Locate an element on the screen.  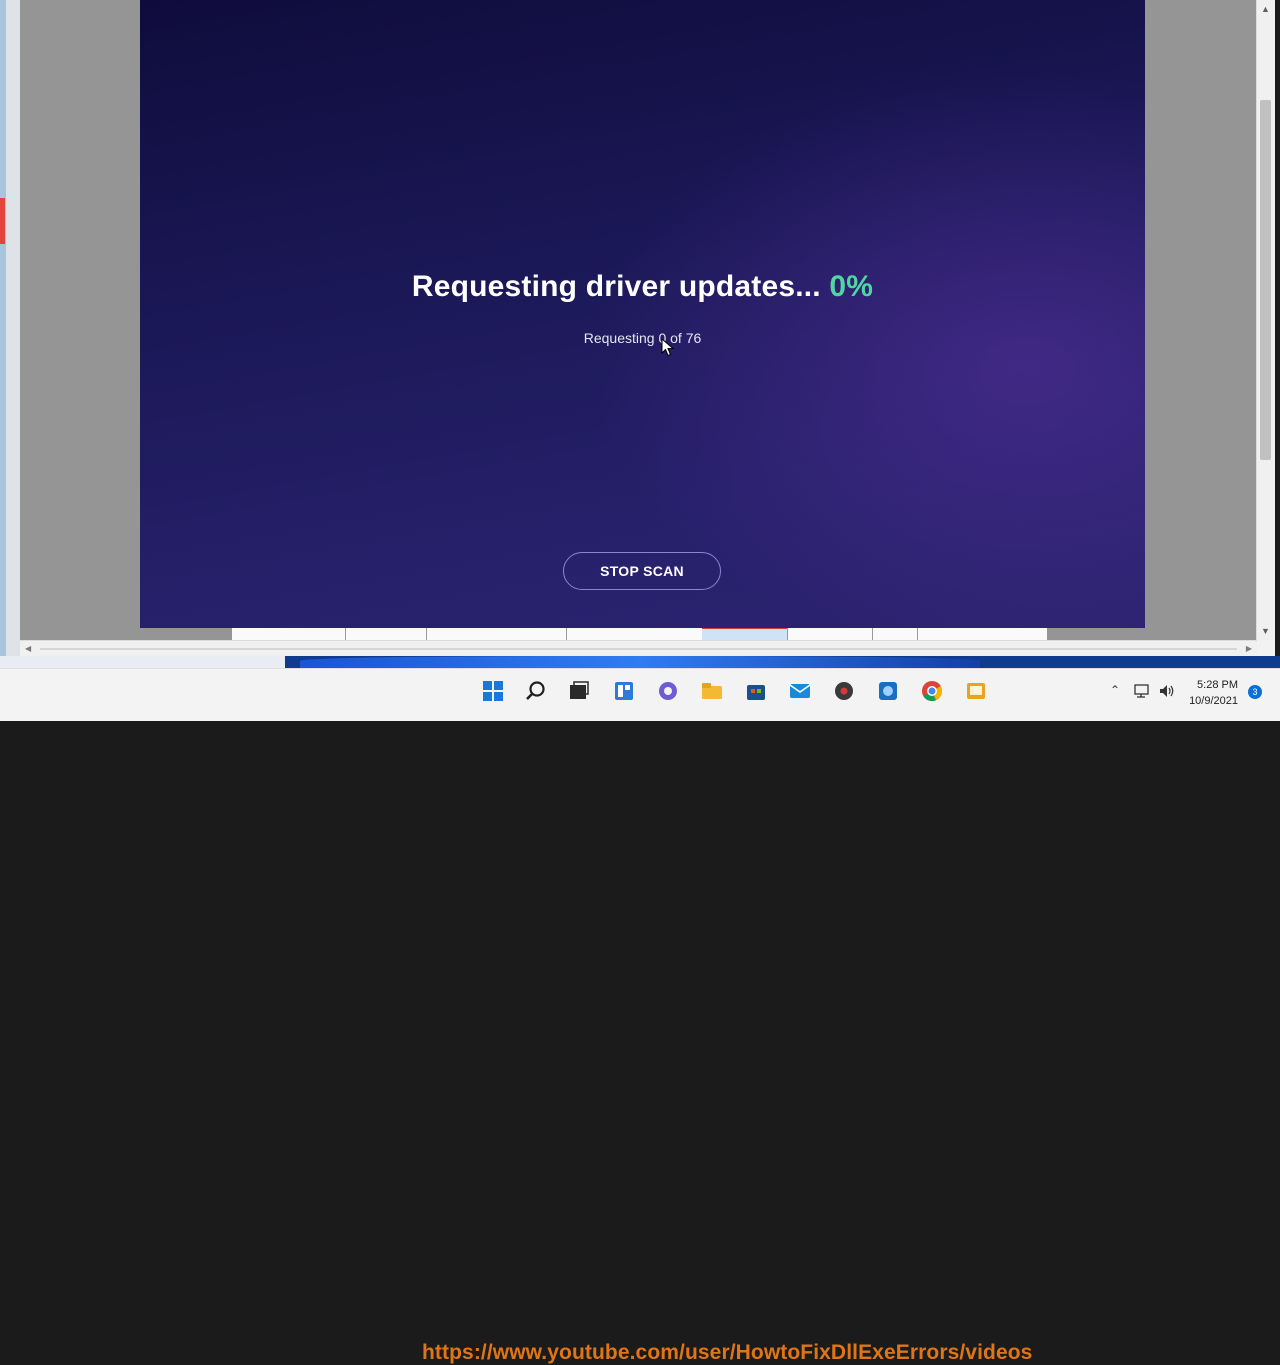
vertical-scroll-thumb is located at coordinates (1265, 280).